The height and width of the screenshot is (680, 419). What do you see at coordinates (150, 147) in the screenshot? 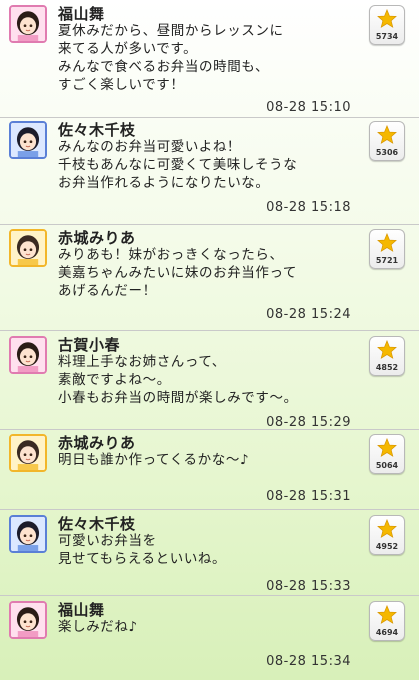
I see `message-line: みんなのお弁当可愛いよね！` at bounding box center [150, 147].